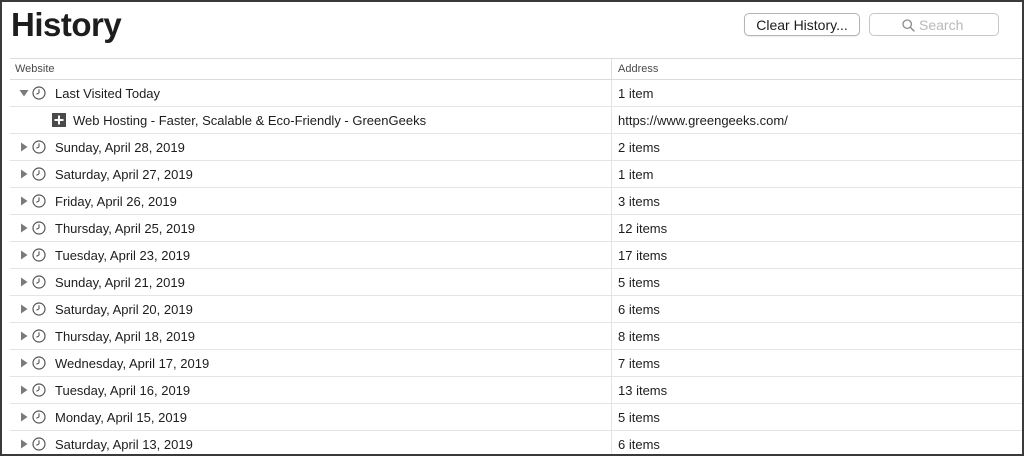  Describe the element at coordinates (311, 336) in the screenshot. I see `website-cell: Thursday, April 18, 2019` at that location.